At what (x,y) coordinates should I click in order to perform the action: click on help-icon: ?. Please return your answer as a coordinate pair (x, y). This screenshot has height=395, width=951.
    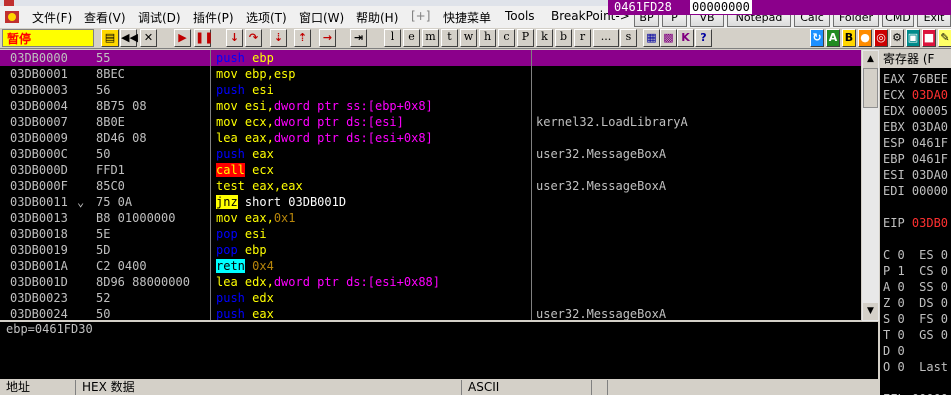
    Looking at the image, I should click on (703, 38).